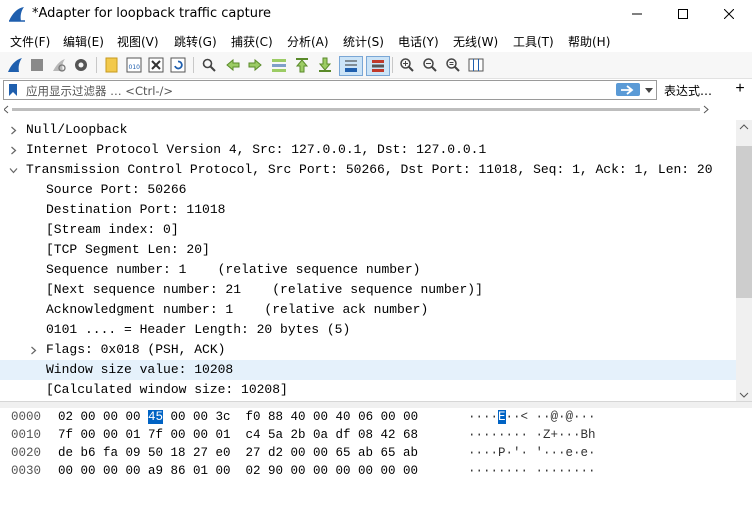 The height and width of the screenshot is (505, 752). I want to click on save-file-button: 010, so click(134, 65).